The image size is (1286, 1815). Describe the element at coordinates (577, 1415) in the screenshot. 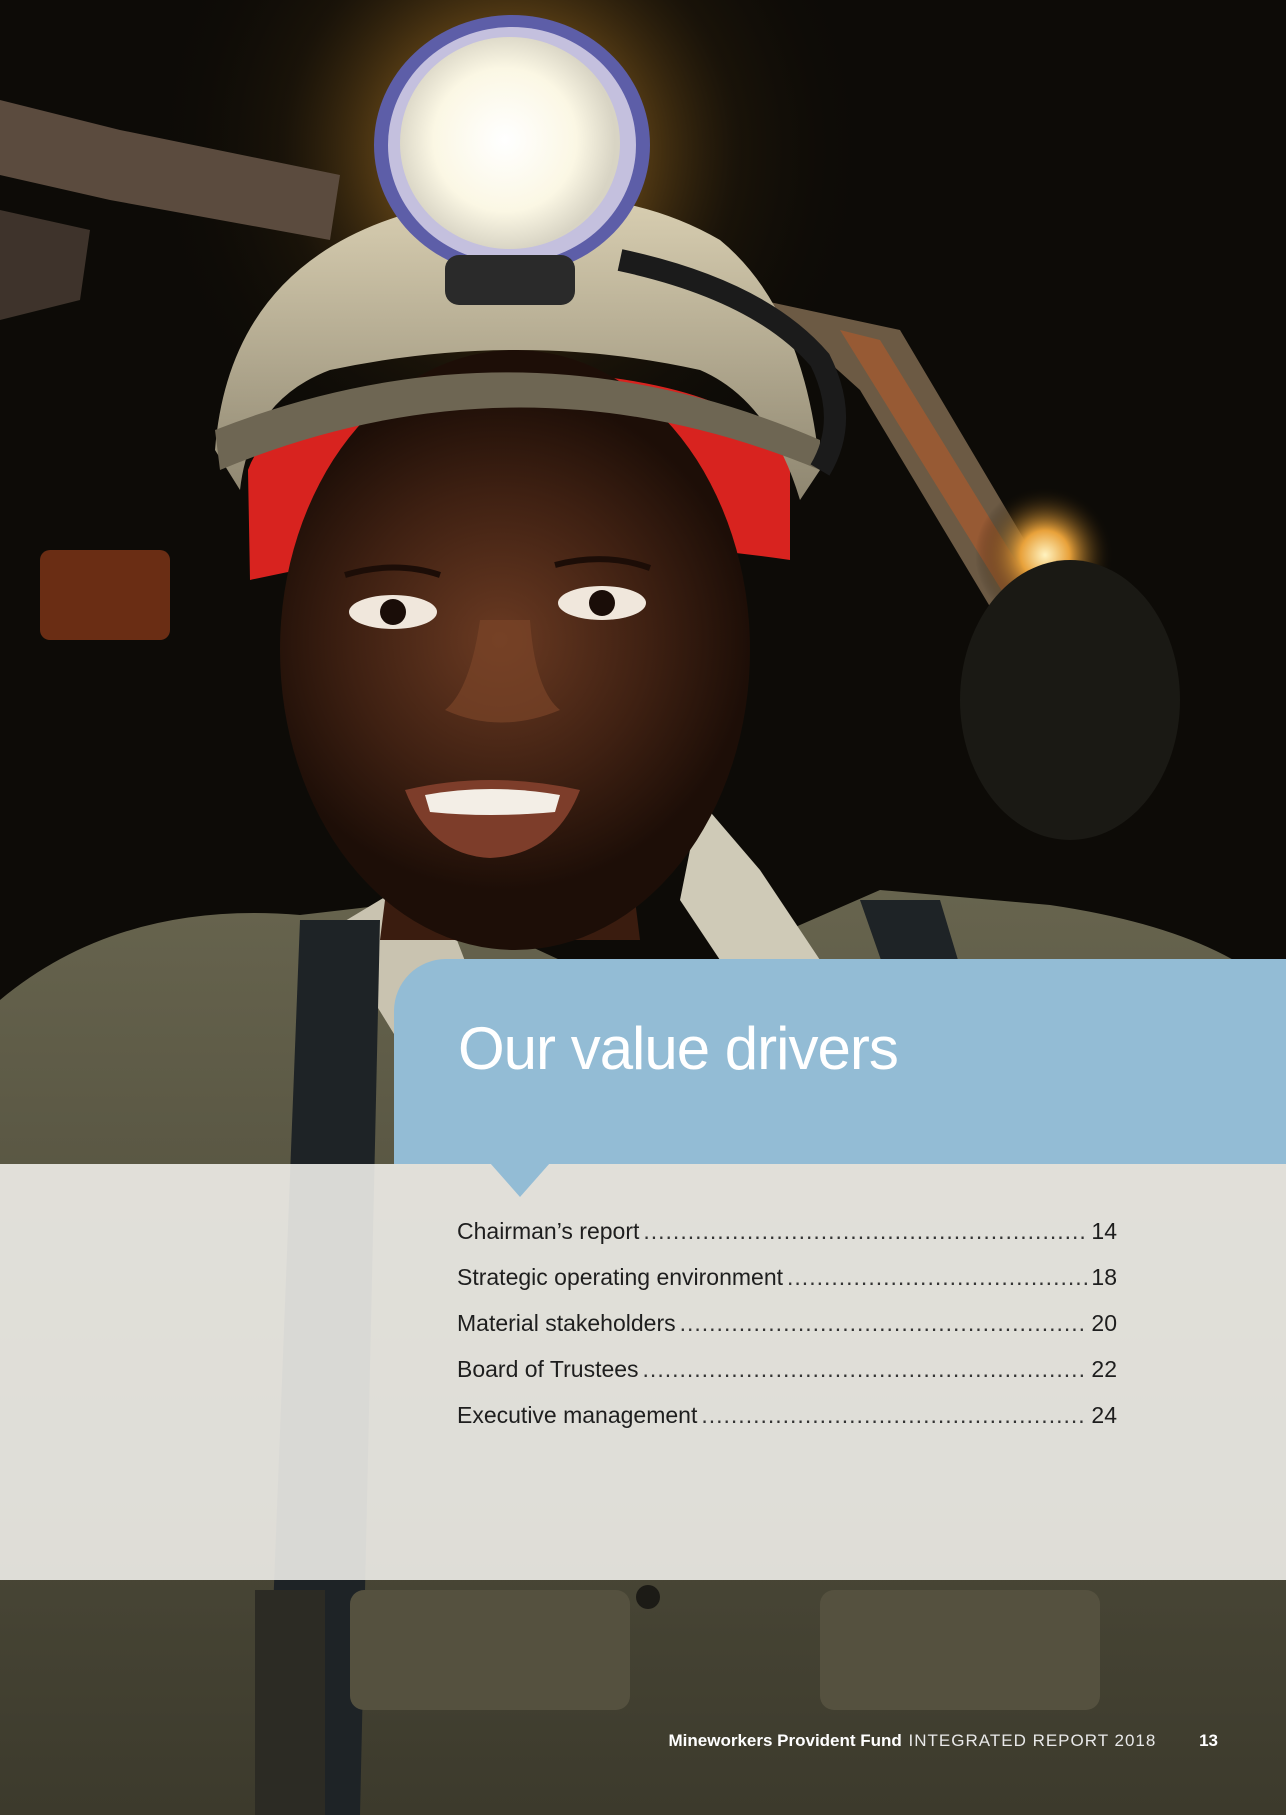

I see `contents-item-label: Executive management` at that location.